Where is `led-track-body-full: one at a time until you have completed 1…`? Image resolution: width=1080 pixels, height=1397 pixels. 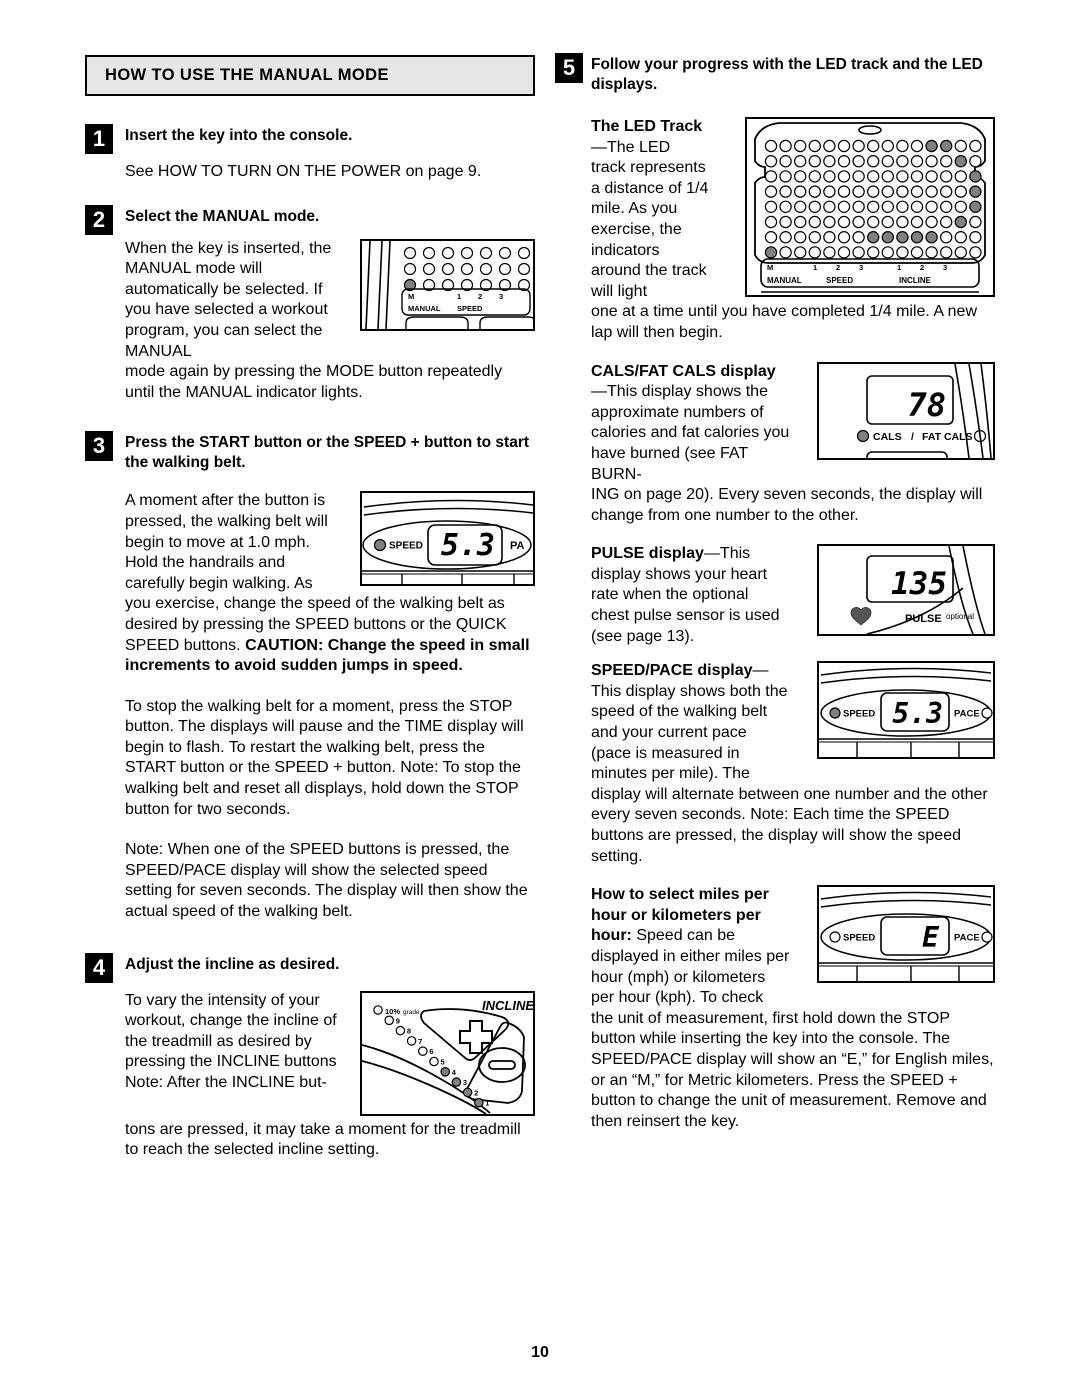
led-track-body-full: one at a time until you have completed 1… is located at coordinates (784, 322).